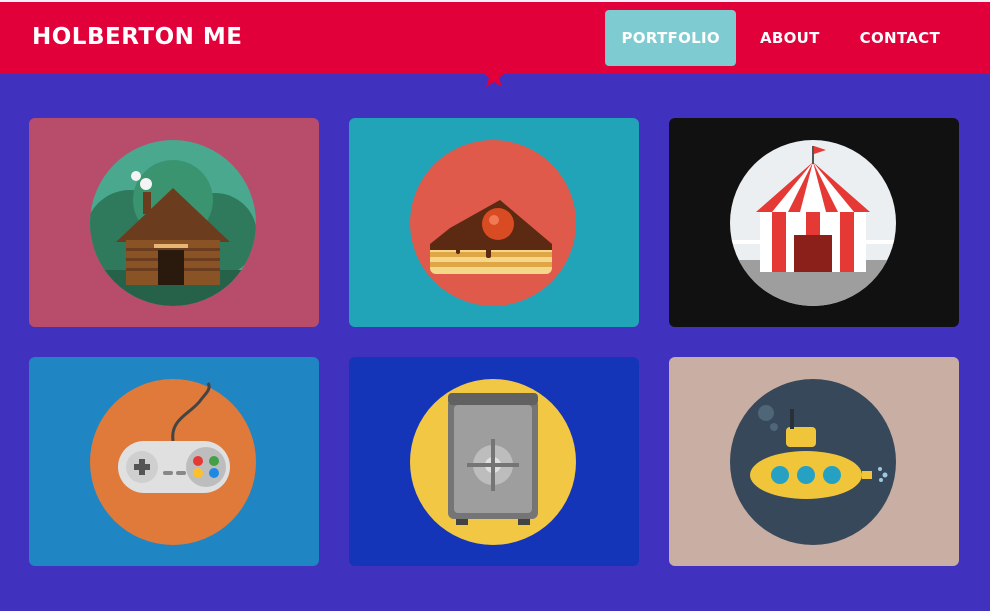 This screenshot has height=611, width=990. Describe the element at coordinates (900, 38) in the screenshot. I see `nav-contact: CONTACT` at that location.